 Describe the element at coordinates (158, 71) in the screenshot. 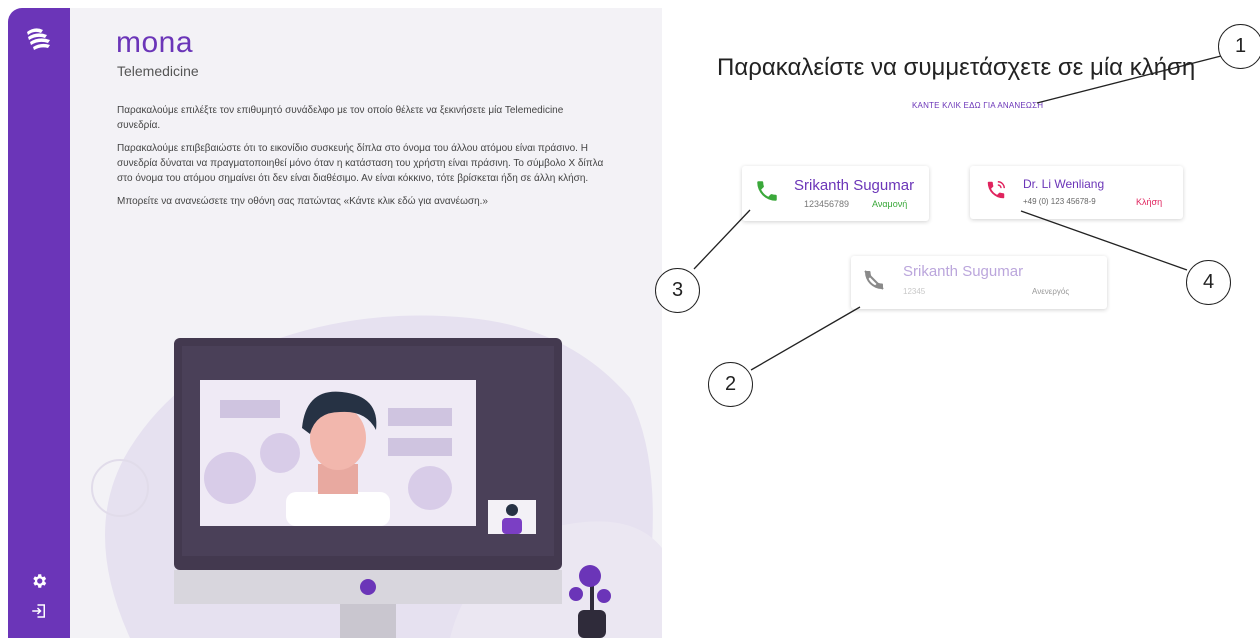

I see `brand-subtitle: Telemedicine` at that location.